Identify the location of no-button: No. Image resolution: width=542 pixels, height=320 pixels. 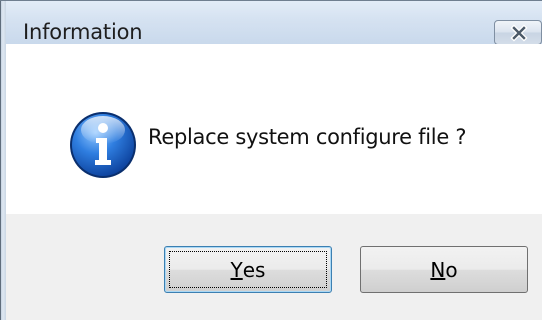
(444, 269).